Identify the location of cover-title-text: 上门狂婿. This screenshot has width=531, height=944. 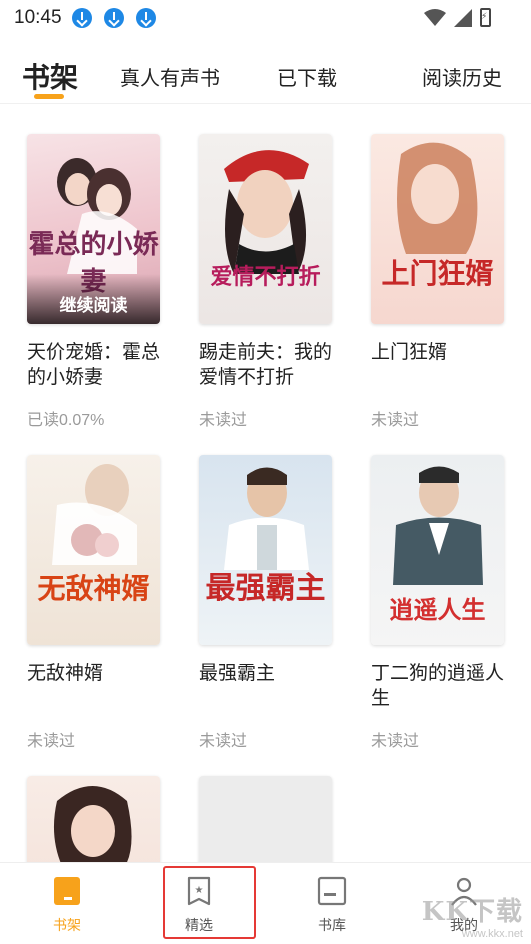
(437, 273).